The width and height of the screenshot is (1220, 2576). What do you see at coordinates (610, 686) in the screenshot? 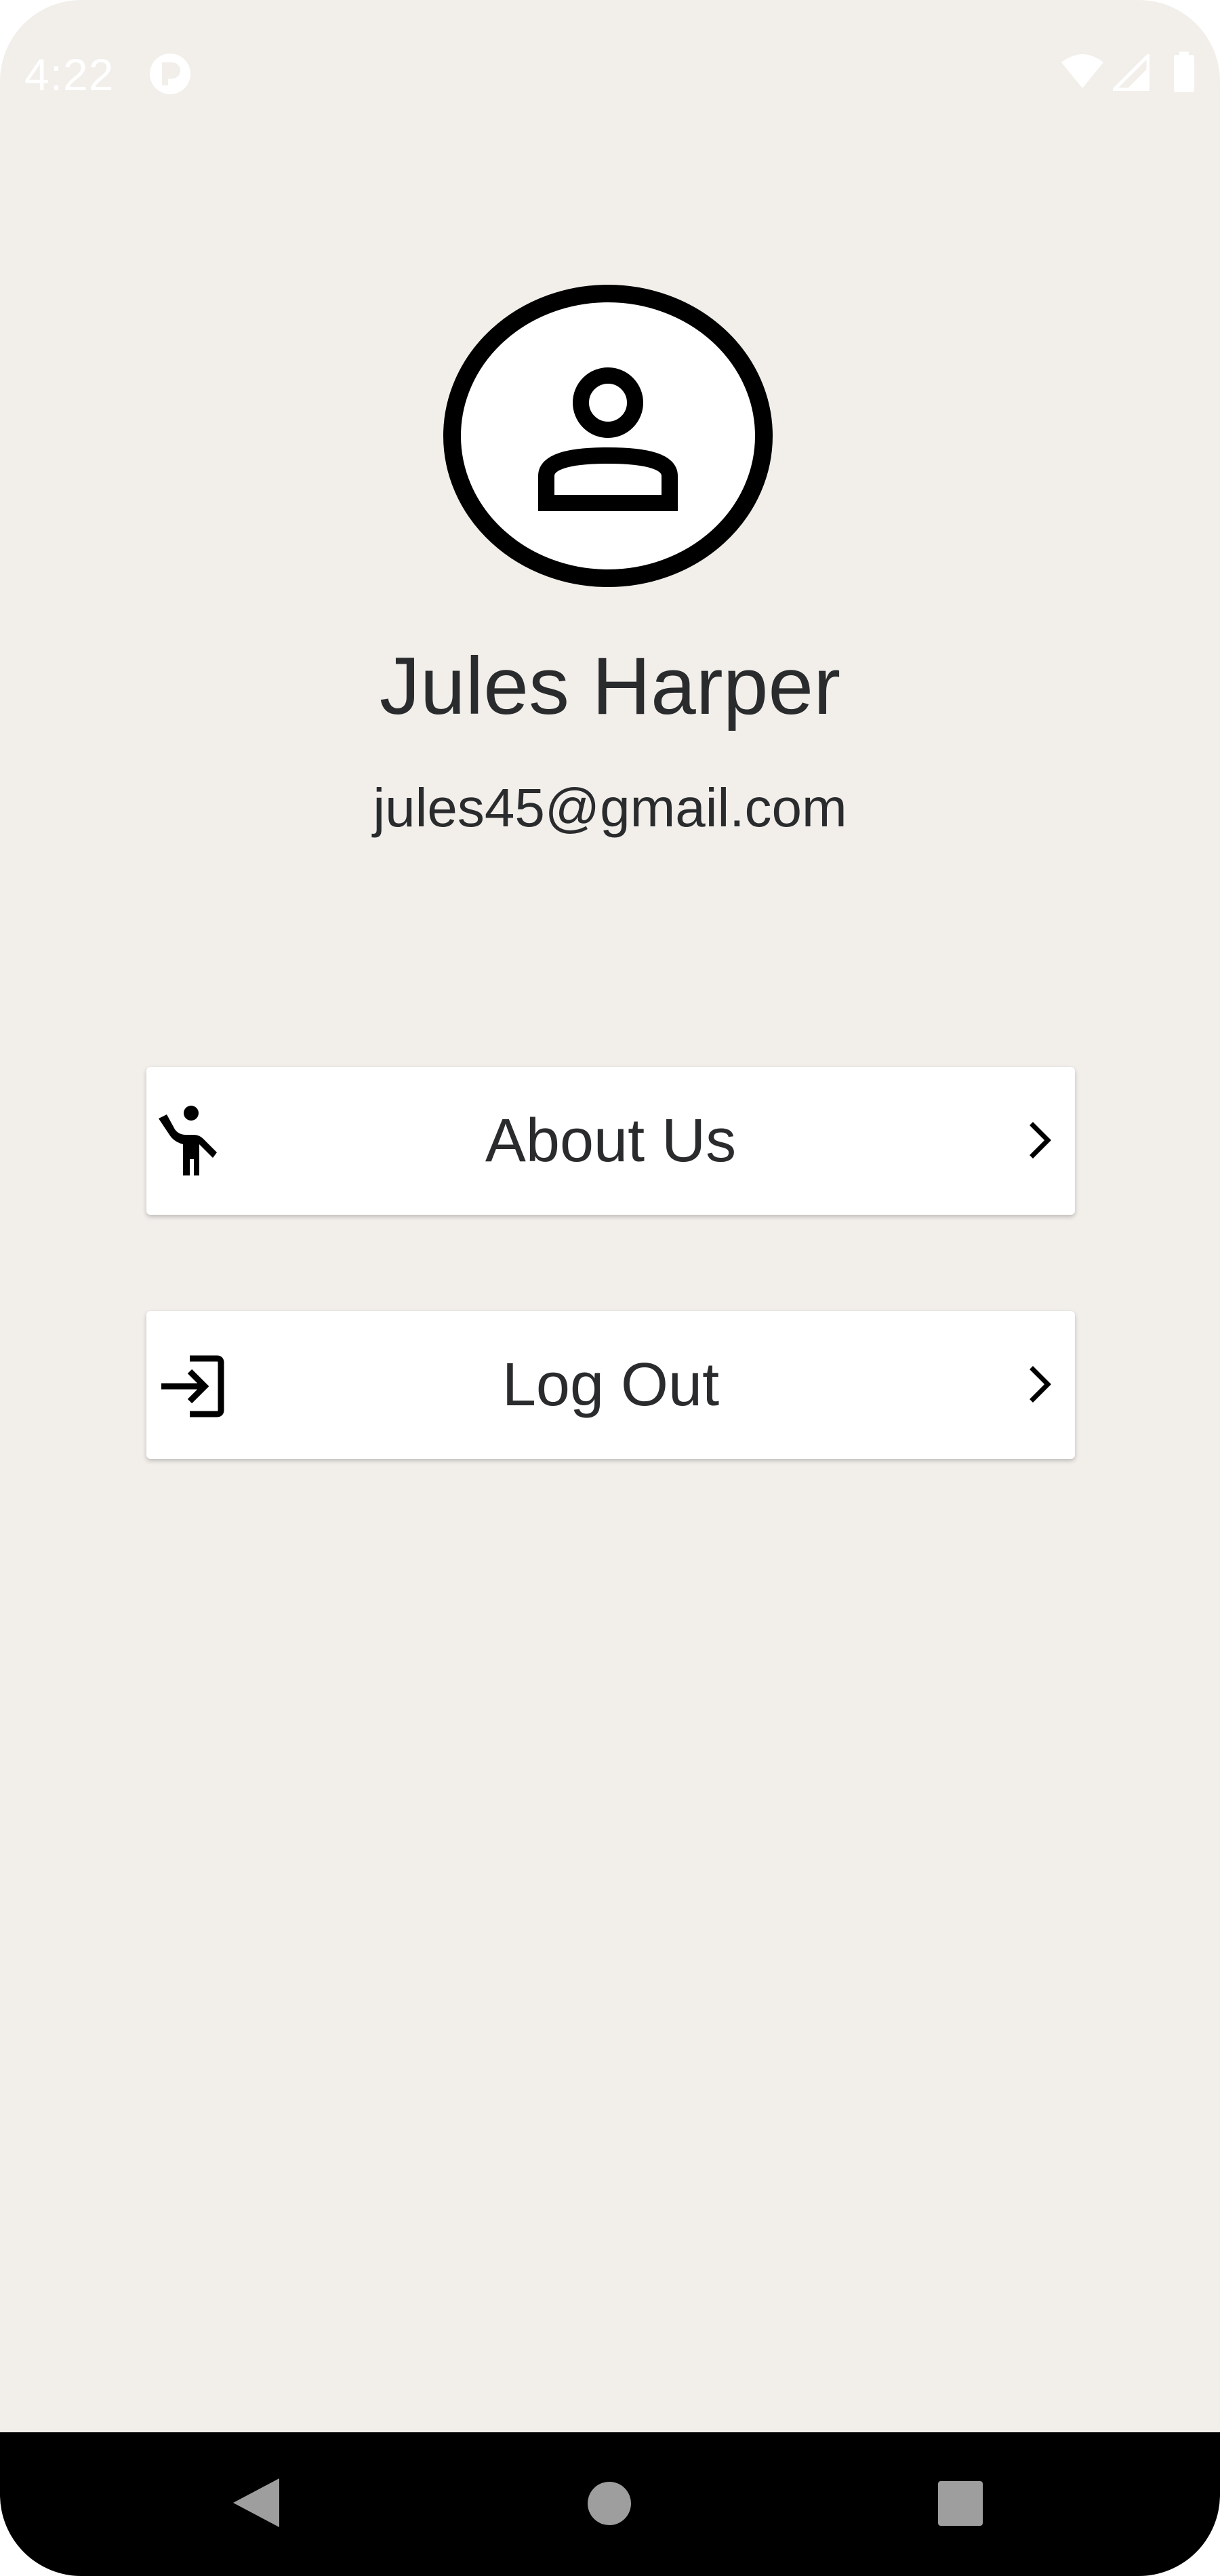
I see `profile-name: Jules Harper` at bounding box center [610, 686].